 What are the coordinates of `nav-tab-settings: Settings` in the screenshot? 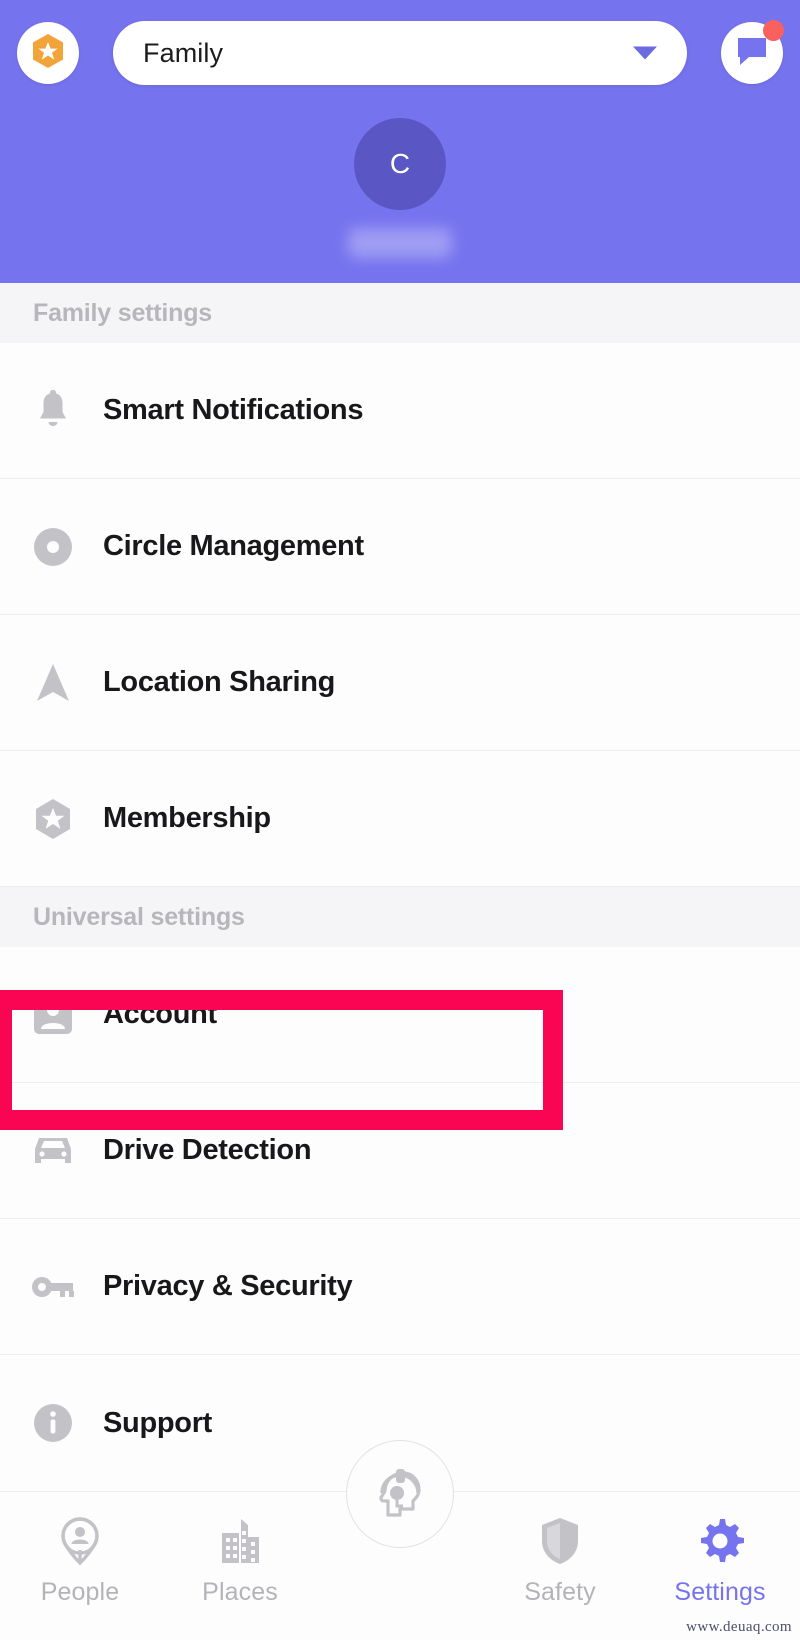 It's located at (720, 1549).